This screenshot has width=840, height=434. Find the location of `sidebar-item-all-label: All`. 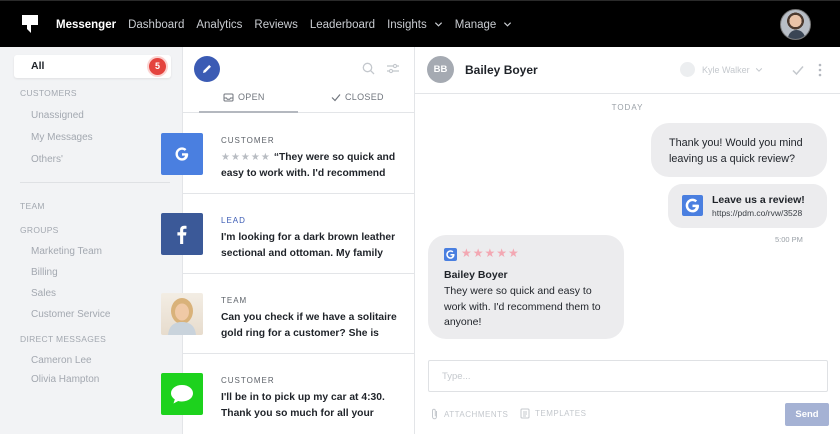

sidebar-item-all-label: All is located at coordinates (38, 66).